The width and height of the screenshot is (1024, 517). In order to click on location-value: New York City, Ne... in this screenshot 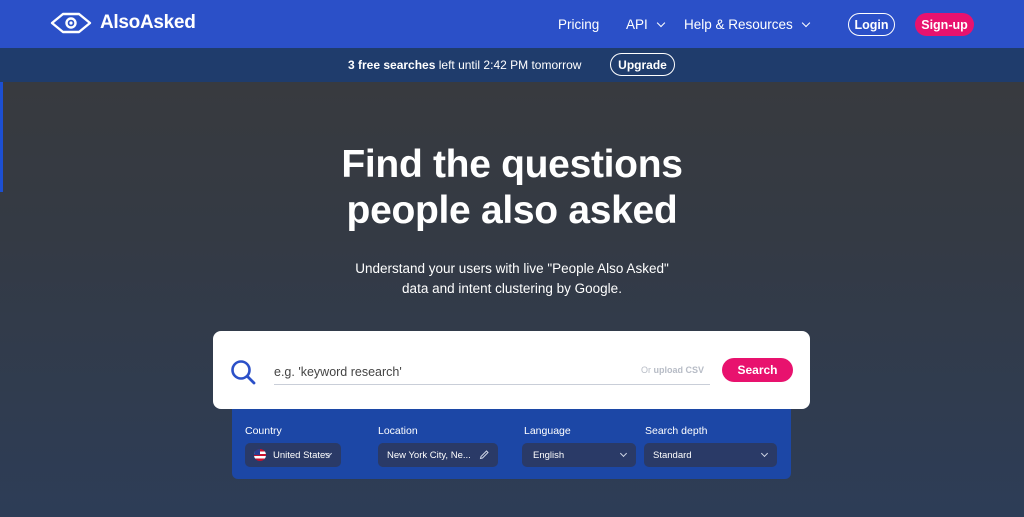, I will do `click(429, 455)`.